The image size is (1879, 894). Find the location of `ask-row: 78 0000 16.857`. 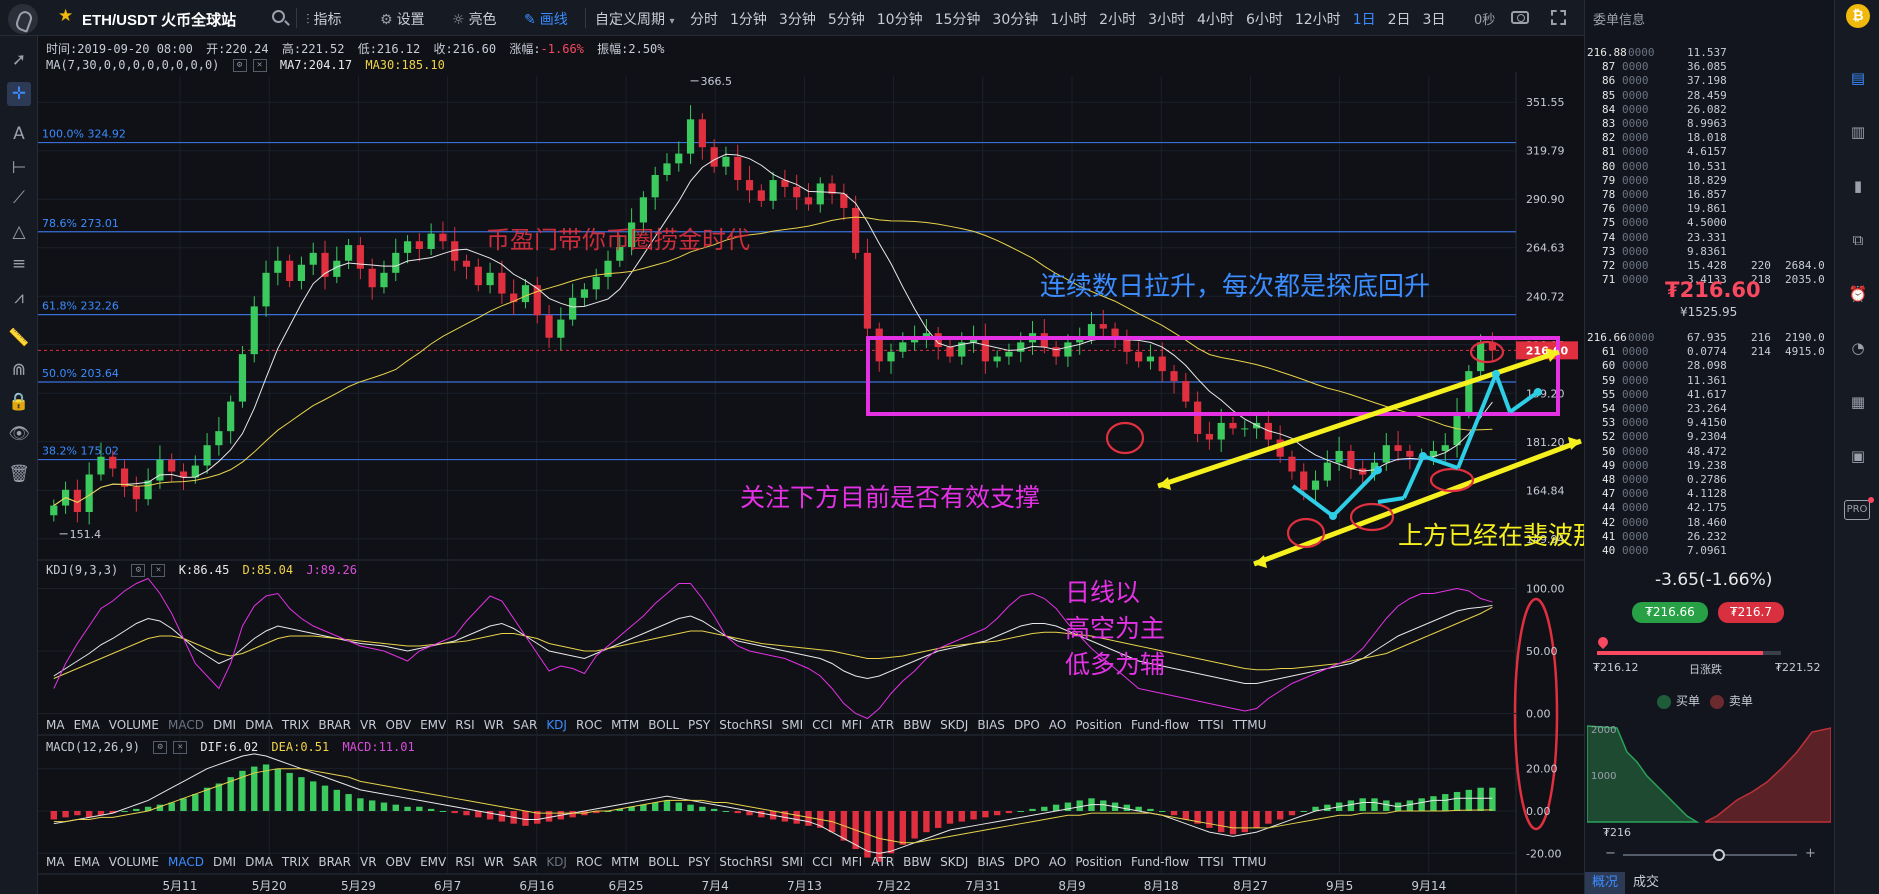

ask-row: 78 0000 16.857 is located at coordinates (1710, 195).